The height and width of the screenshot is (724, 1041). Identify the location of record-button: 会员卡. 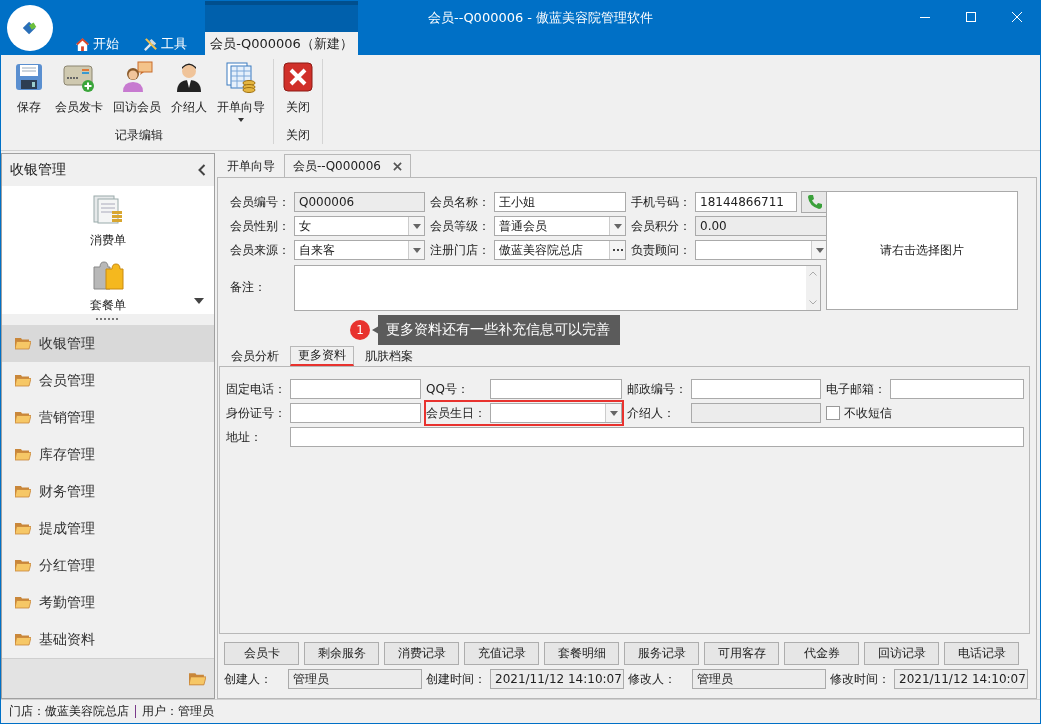
(261, 653).